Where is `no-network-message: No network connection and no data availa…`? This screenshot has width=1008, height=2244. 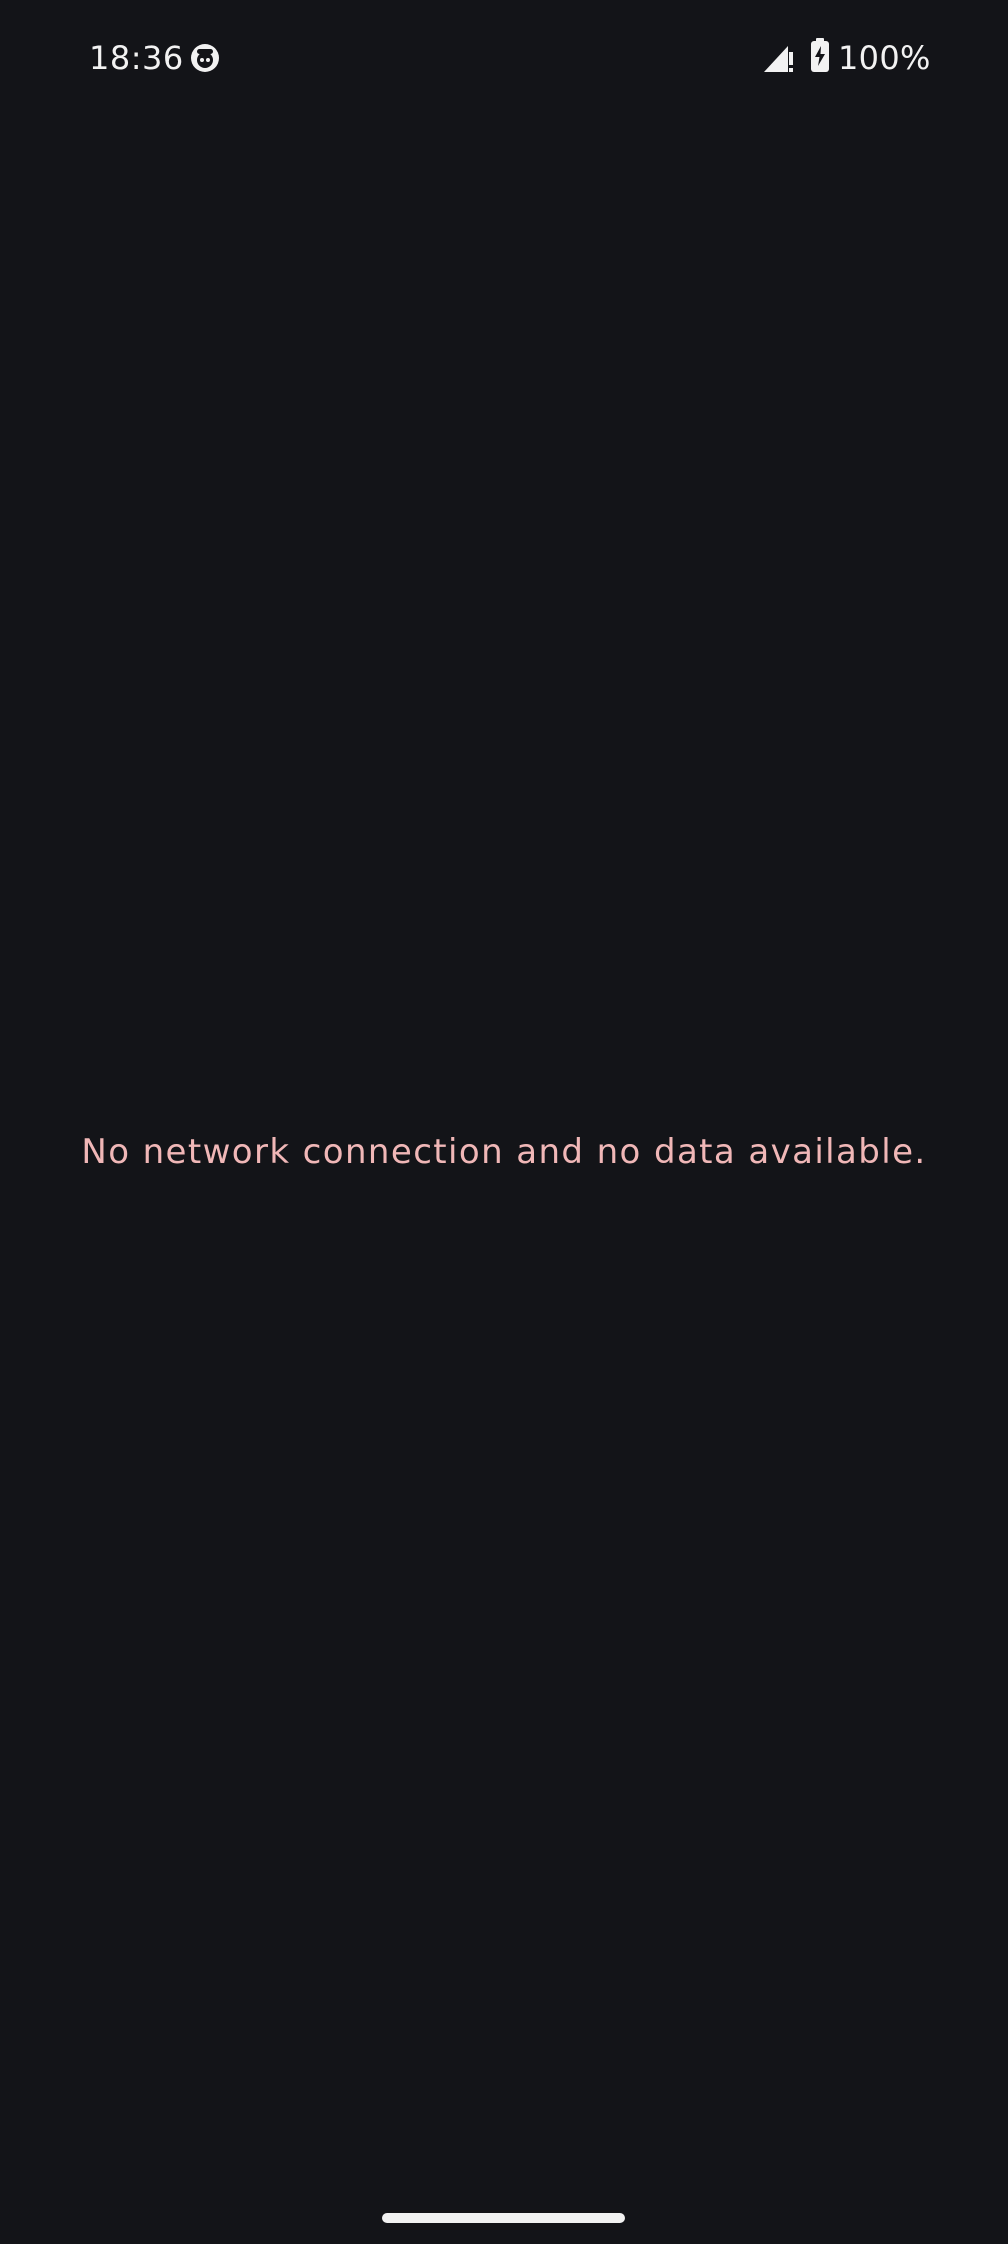
no-network-message: No network connection and no data availa… is located at coordinates (504, 1152).